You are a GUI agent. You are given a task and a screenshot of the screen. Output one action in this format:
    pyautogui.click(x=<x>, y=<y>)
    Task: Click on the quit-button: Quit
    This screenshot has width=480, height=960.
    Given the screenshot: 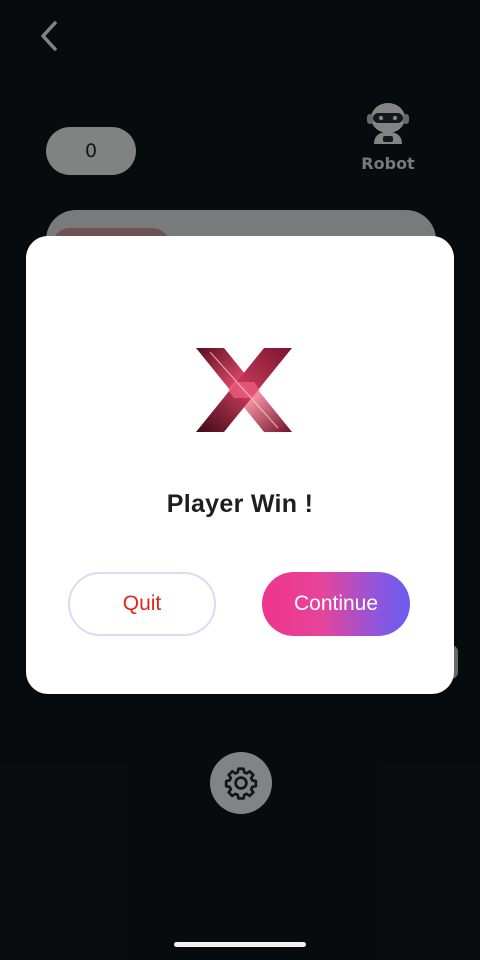 What is the action you would take?
    pyautogui.click(x=142, y=604)
    